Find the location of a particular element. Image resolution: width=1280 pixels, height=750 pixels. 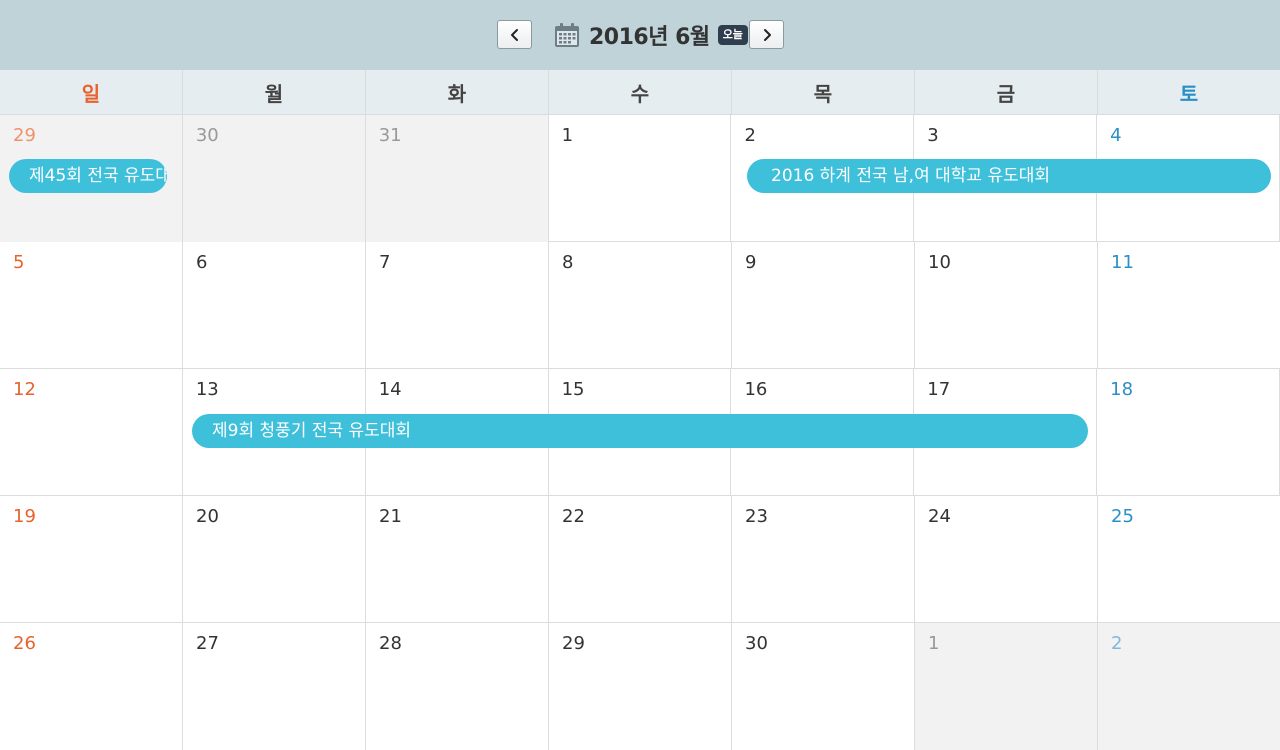

day-number: 12 is located at coordinates (24, 389).